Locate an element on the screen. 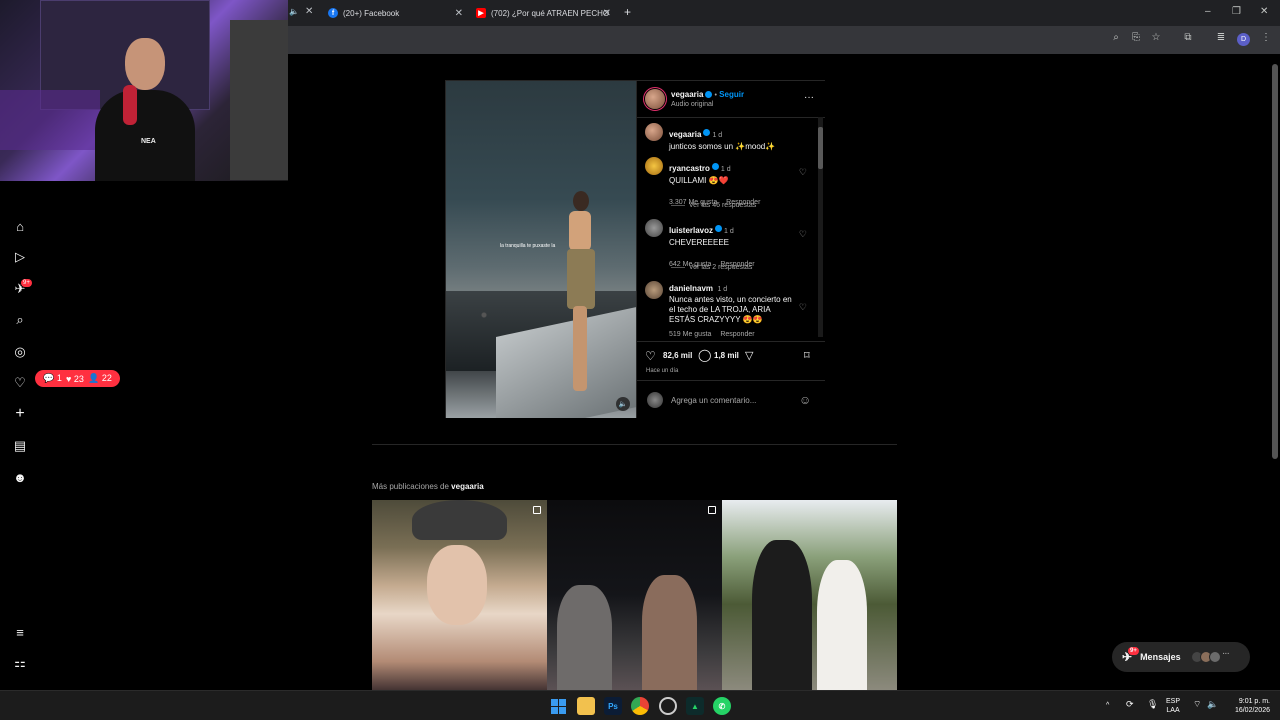 This screenshot has width=1280, height=720. comment-icon: ◯ is located at coordinates (704, 355).